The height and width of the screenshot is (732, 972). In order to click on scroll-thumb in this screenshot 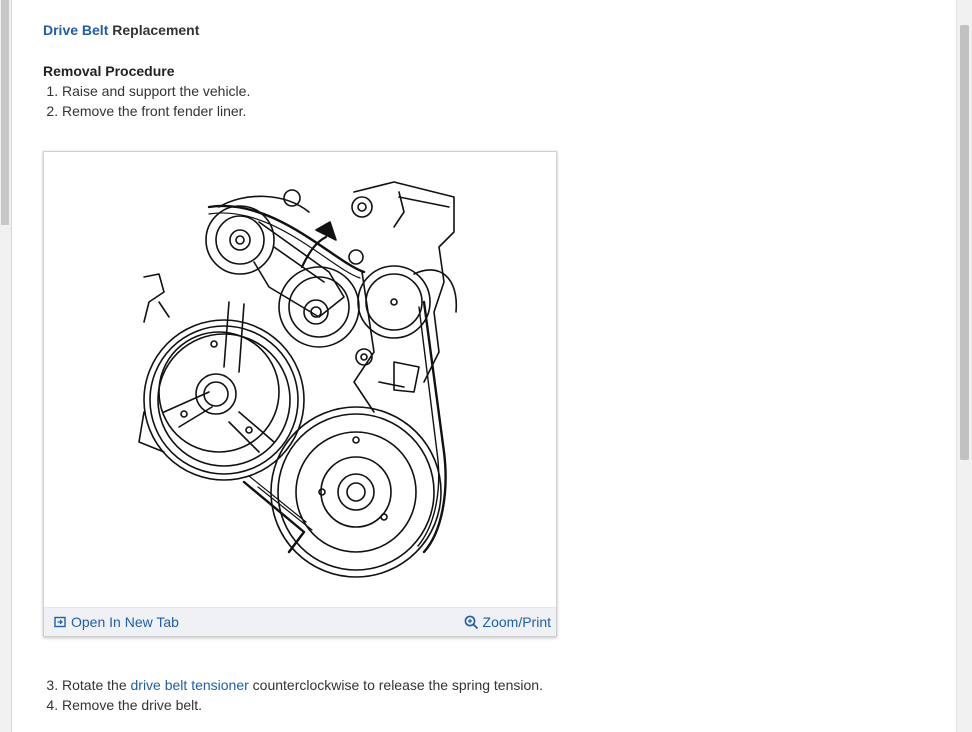, I will do `click(964, 242)`.